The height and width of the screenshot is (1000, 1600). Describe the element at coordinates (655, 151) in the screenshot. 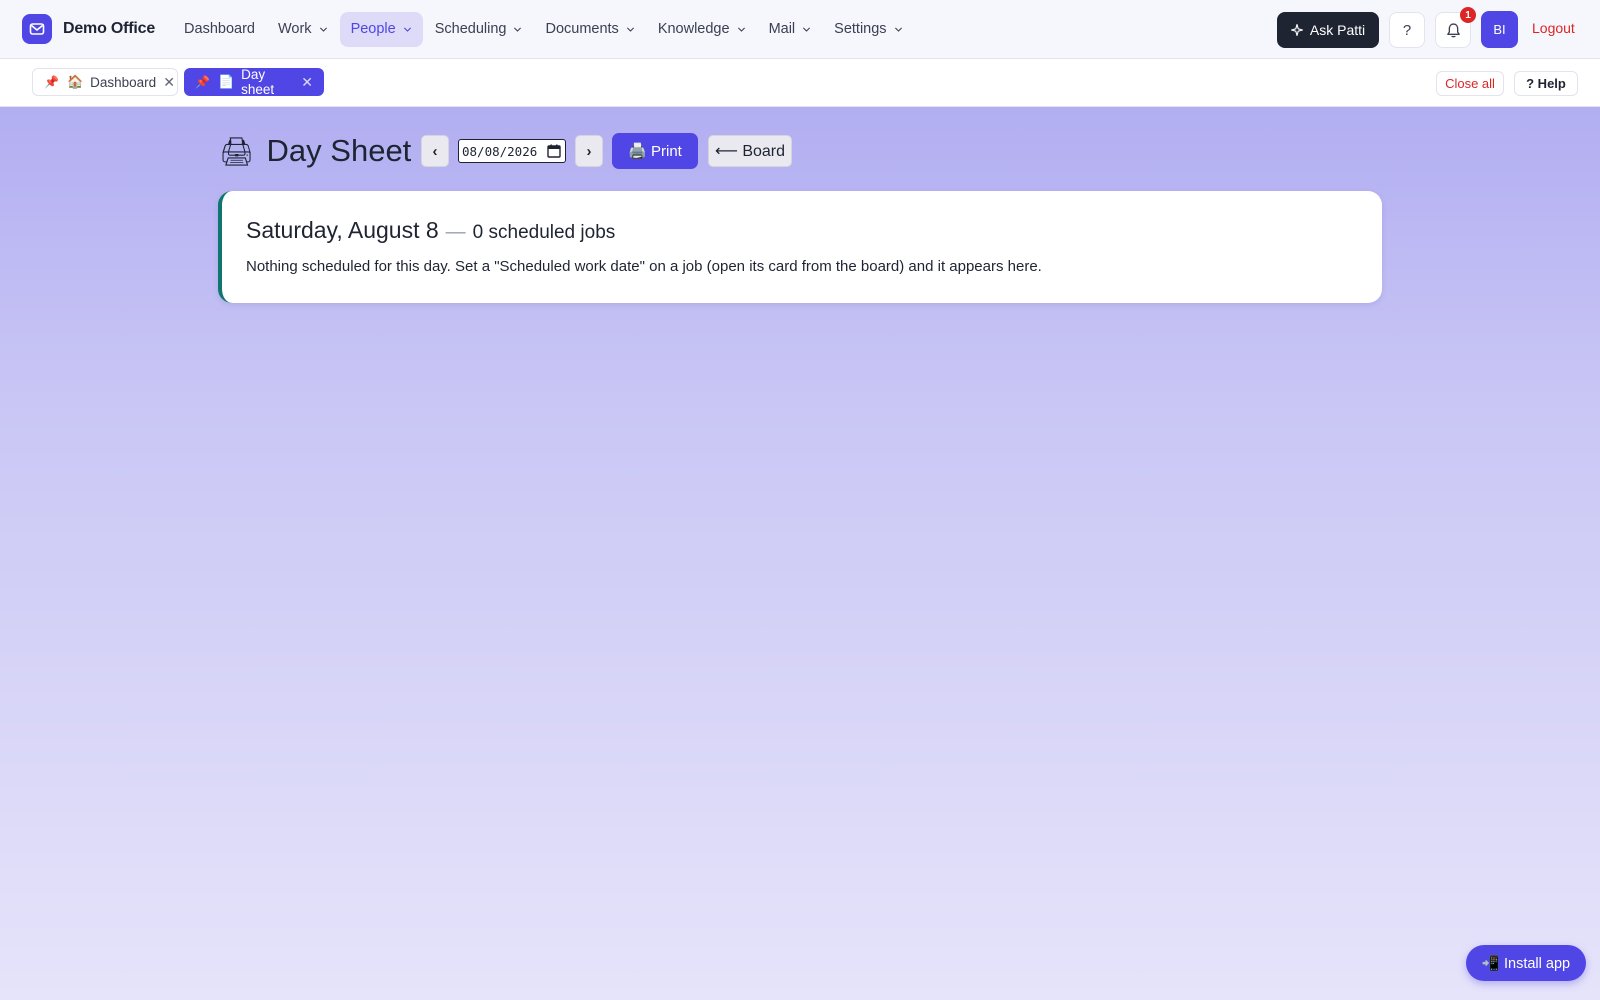

I see `print-button: 🖨️ Print` at that location.